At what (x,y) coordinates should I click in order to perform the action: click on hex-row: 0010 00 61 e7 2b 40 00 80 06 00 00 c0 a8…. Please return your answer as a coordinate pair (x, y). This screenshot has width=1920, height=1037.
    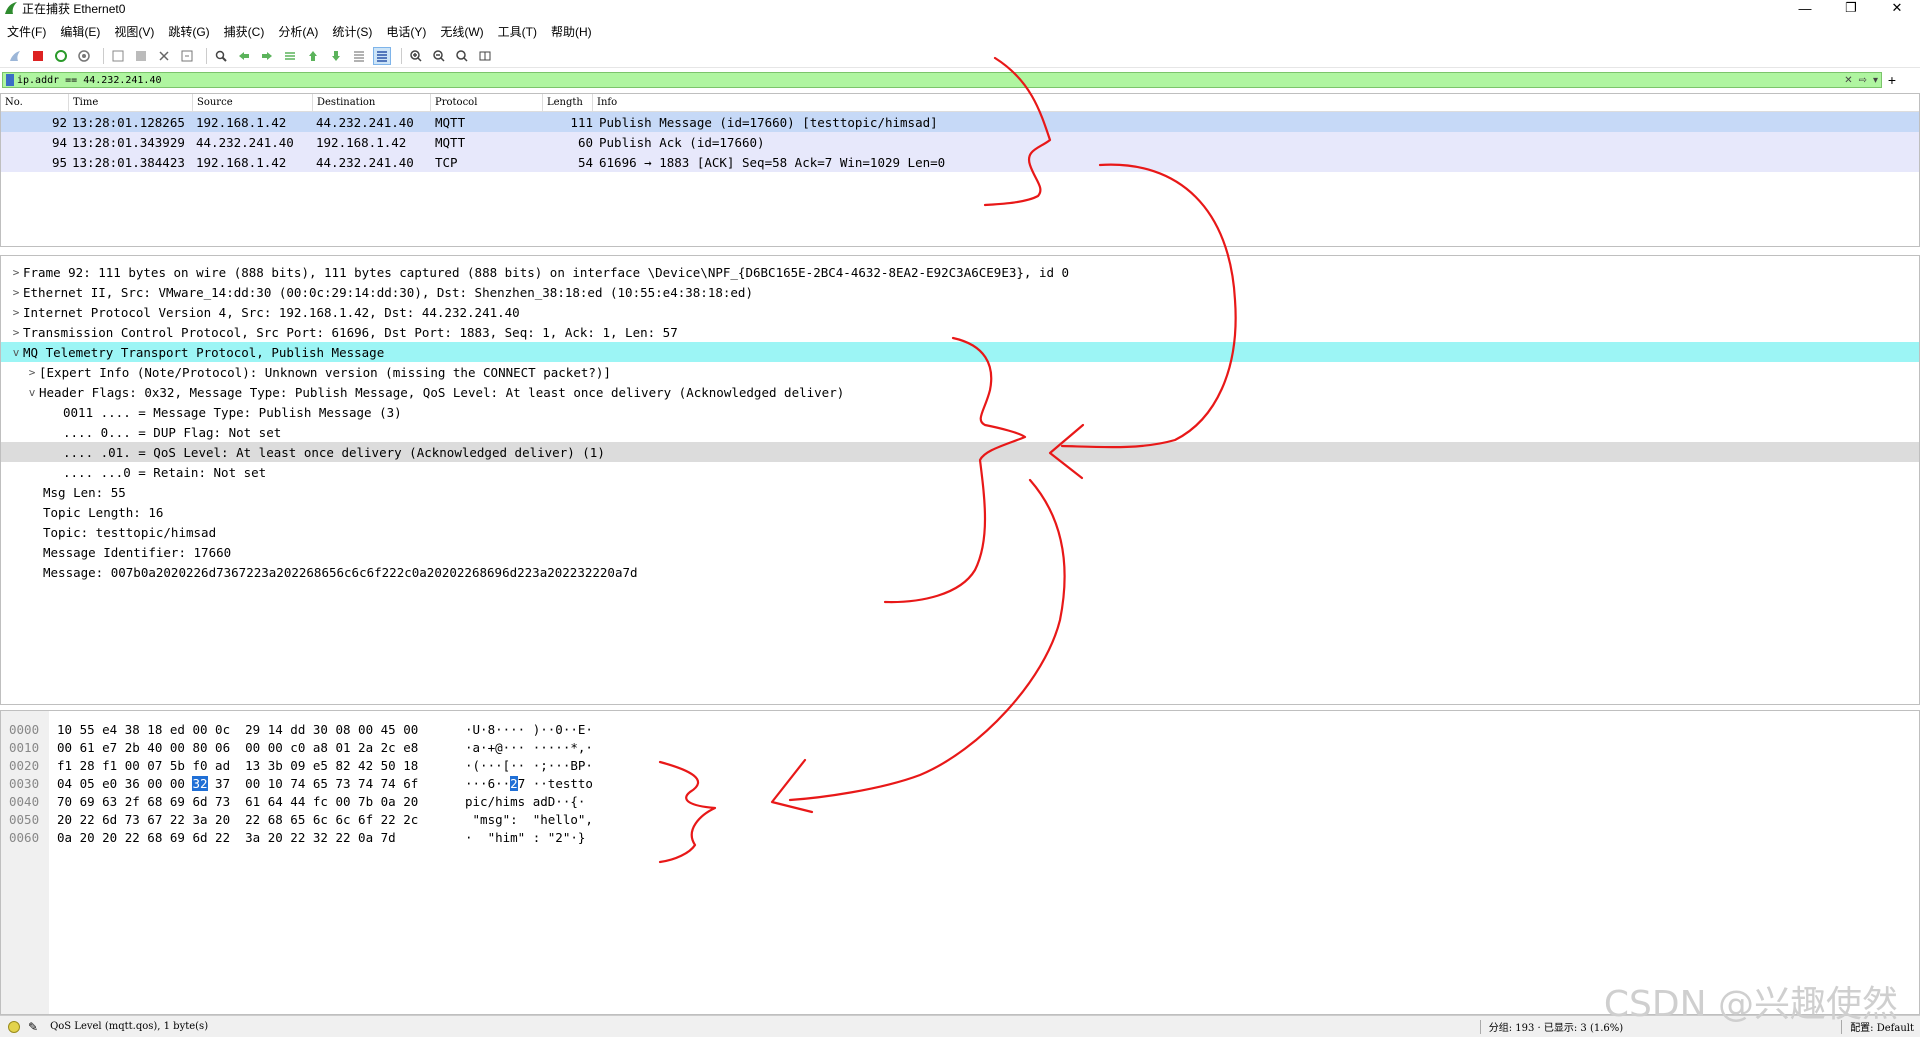
    Looking at the image, I should click on (308, 747).